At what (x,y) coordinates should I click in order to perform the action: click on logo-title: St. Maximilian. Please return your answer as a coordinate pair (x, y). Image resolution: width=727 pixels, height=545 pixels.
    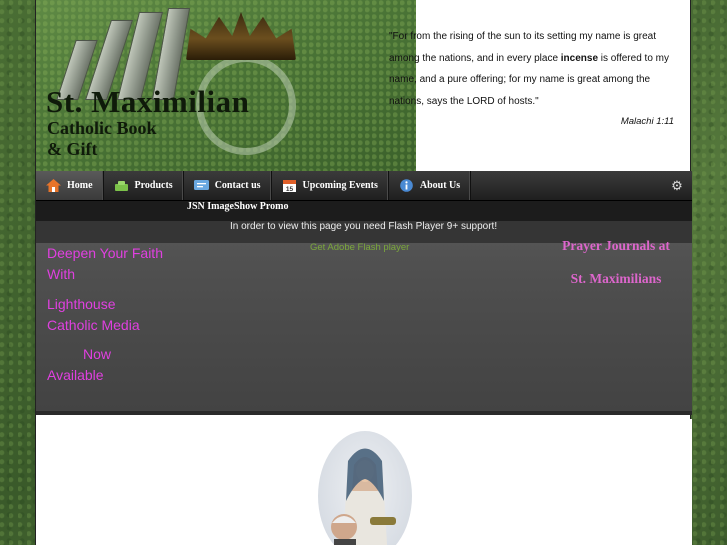
    Looking at the image, I should click on (148, 101).